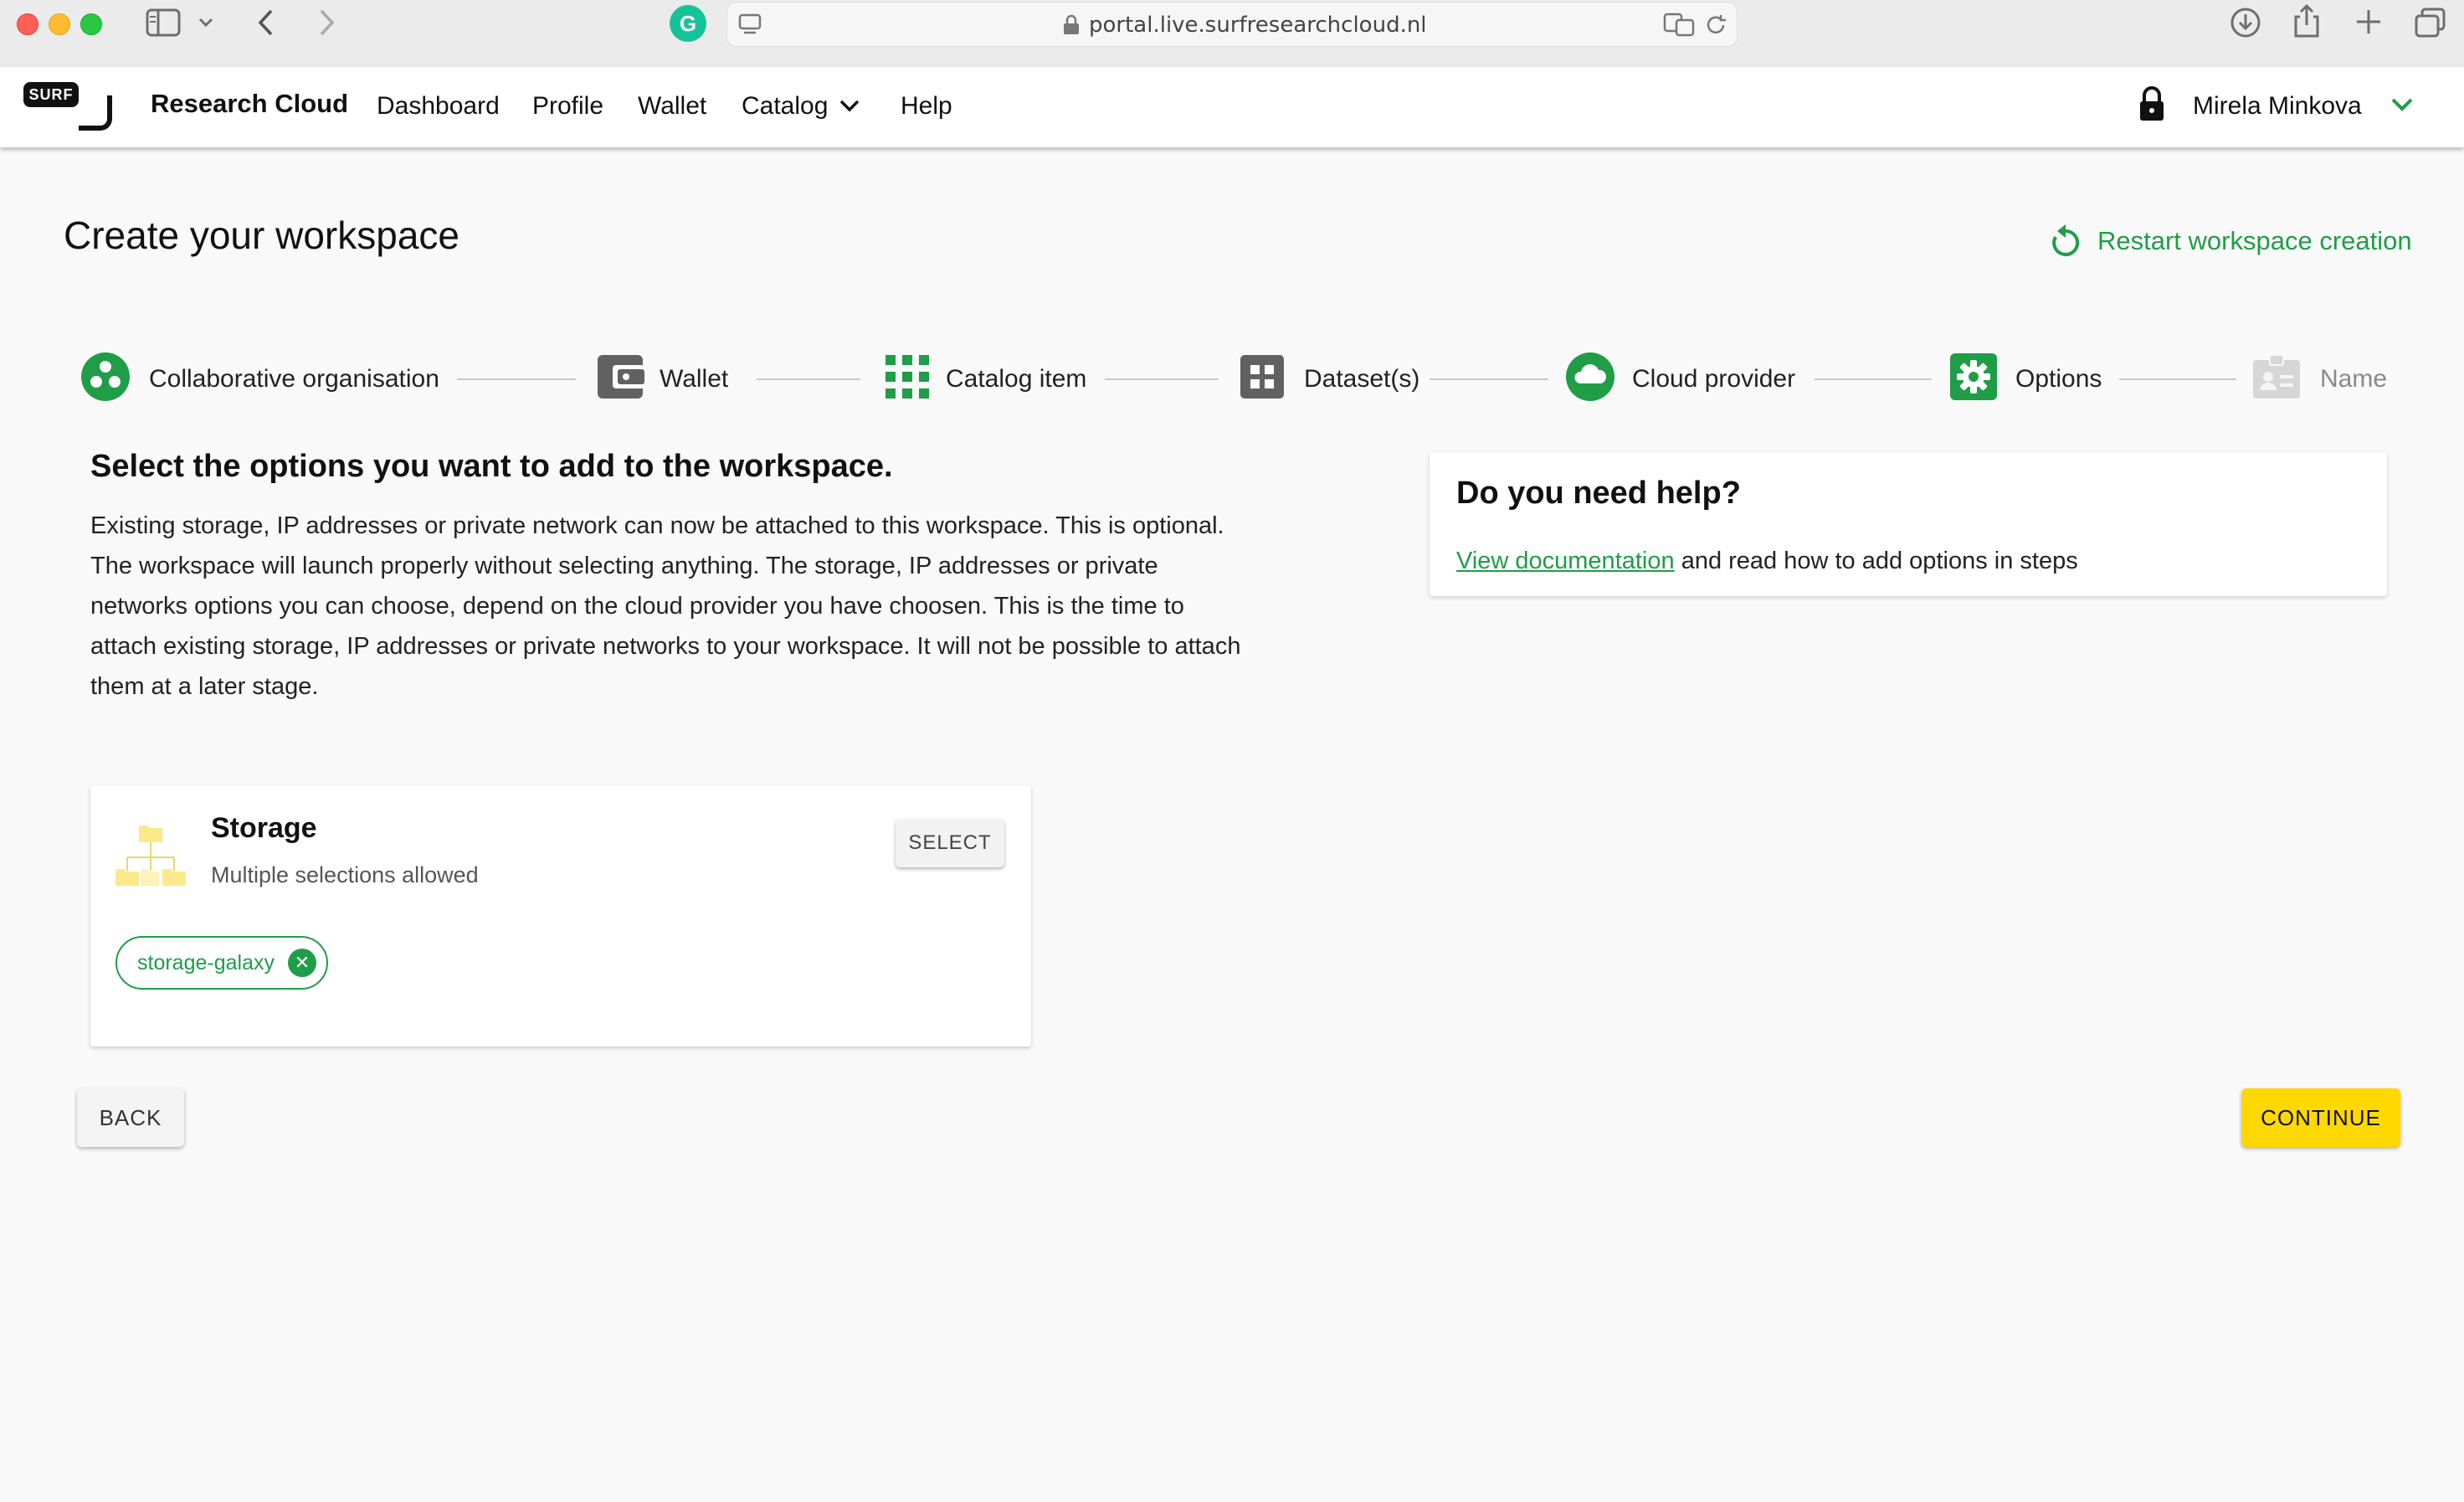  Describe the element at coordinates (2431, 23) in the screenshot. I see `tab-overview-icon` at that location.